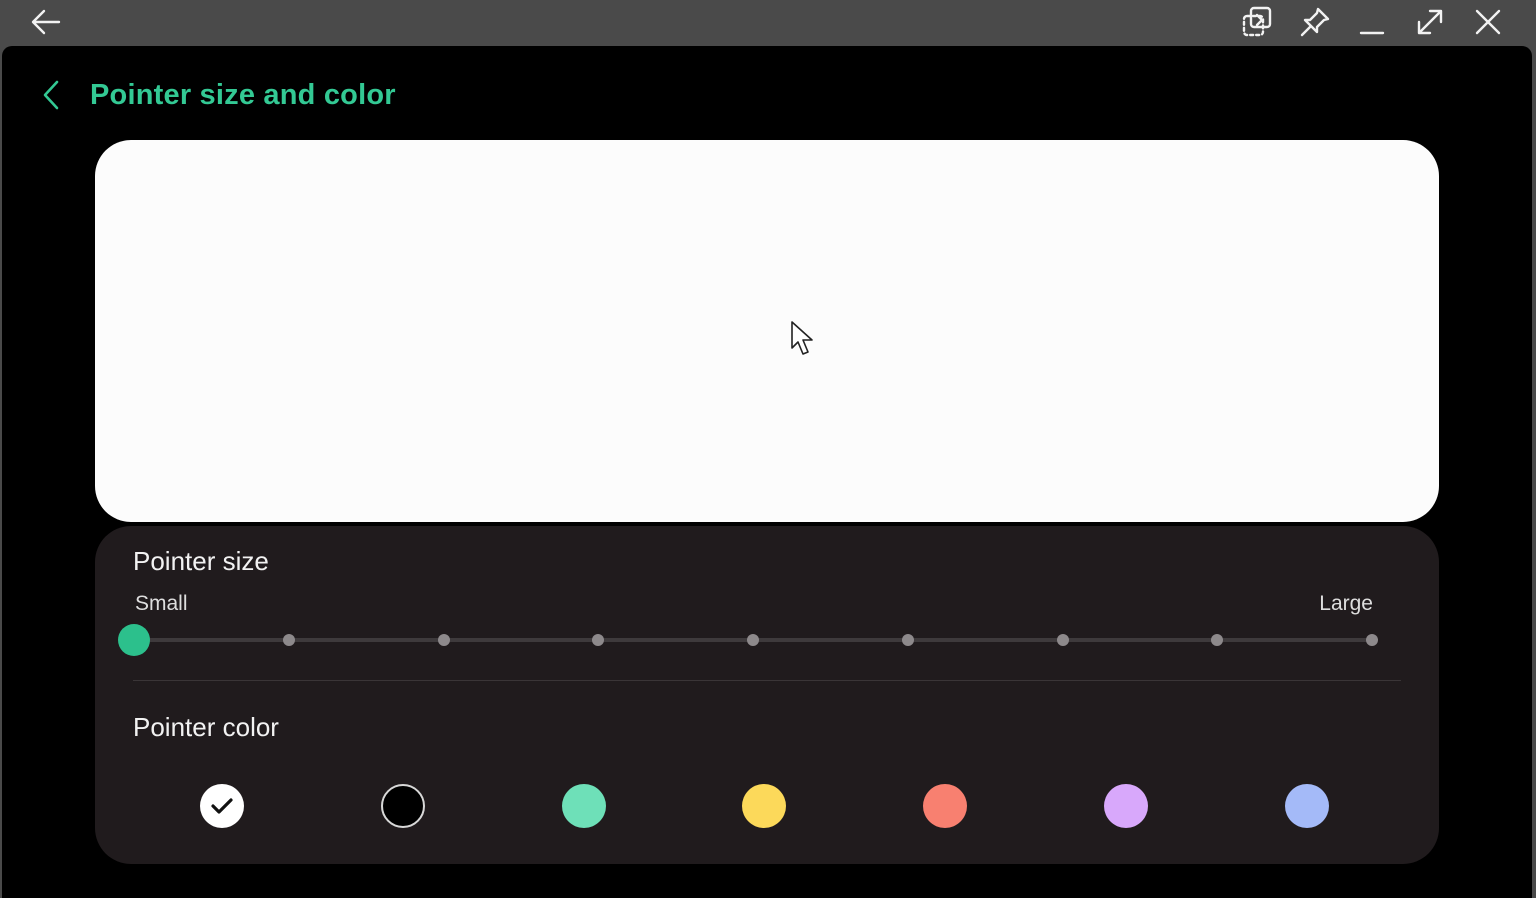  I want to click on minimize-icon, so click(1372, 33).